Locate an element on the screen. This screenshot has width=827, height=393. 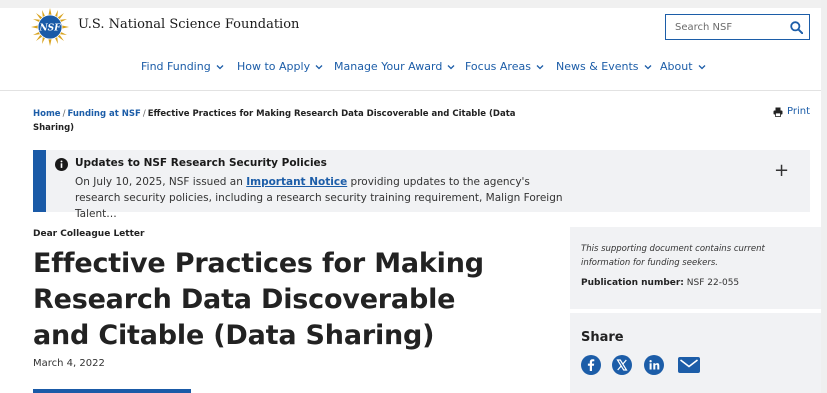
share-panel: Share is located at coordinates (695, 353).